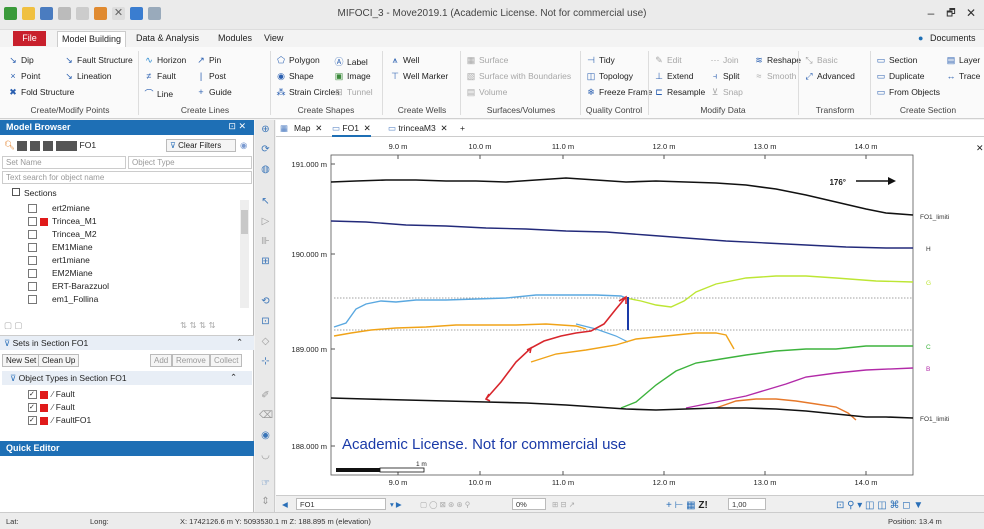  I want to click on grid-icon: ⊹, so click(265, 362).